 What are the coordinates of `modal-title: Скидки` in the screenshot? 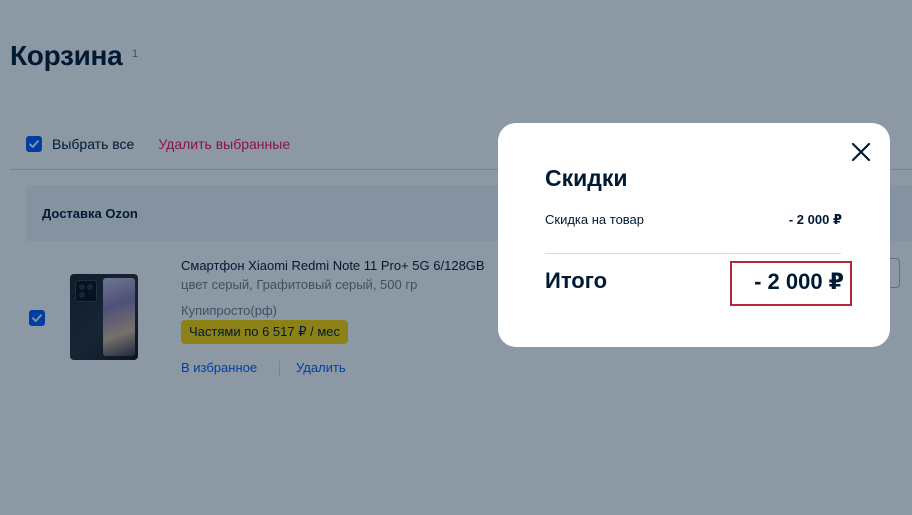 It's located at (586, 178).